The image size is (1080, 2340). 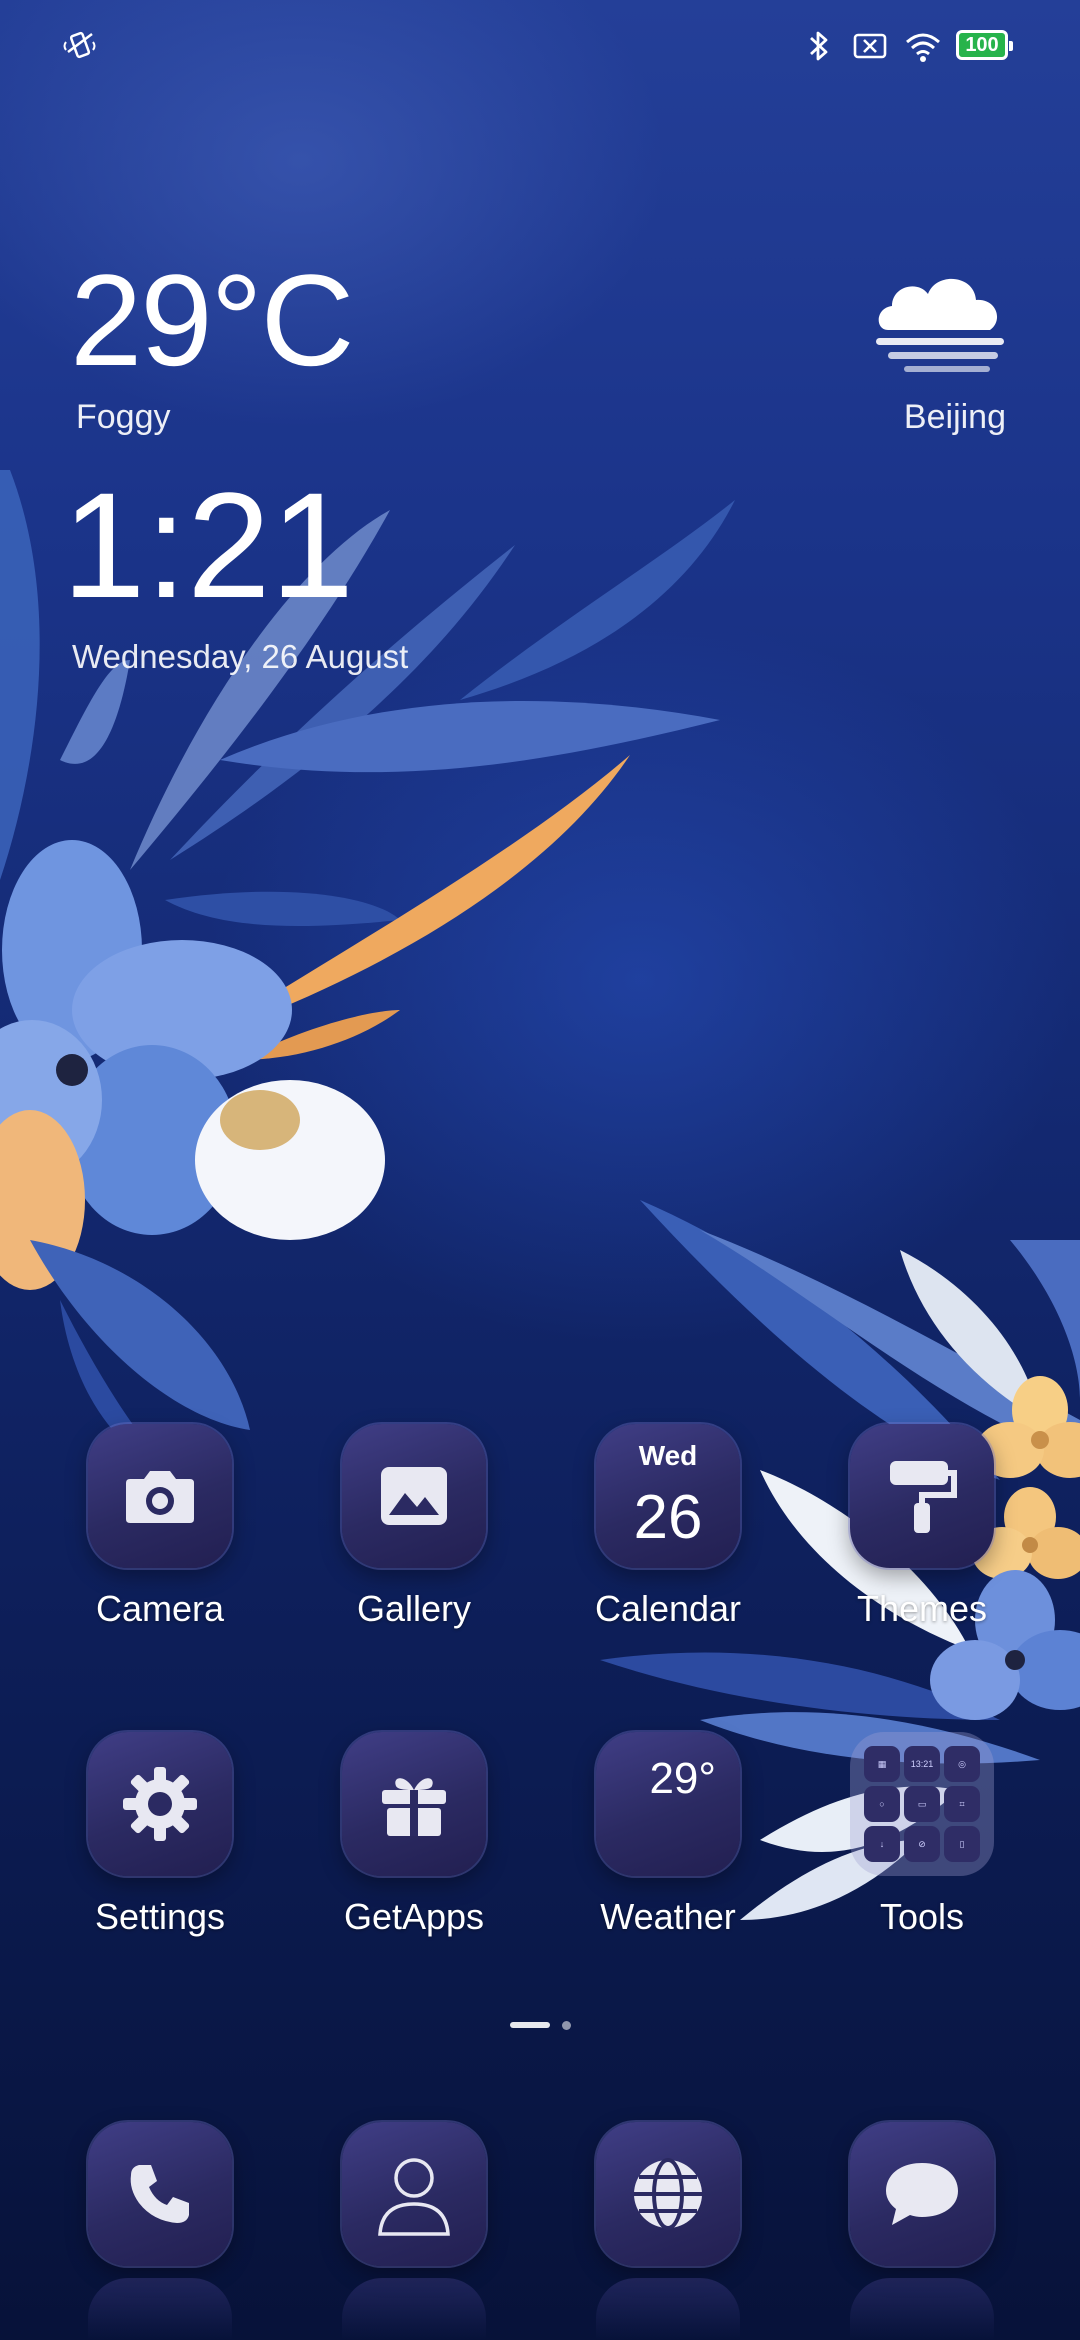 What do you see at coordinates (940, 323) in the screenshot?
I see `fog-cloud-icon` at bounding box center [940, 323].